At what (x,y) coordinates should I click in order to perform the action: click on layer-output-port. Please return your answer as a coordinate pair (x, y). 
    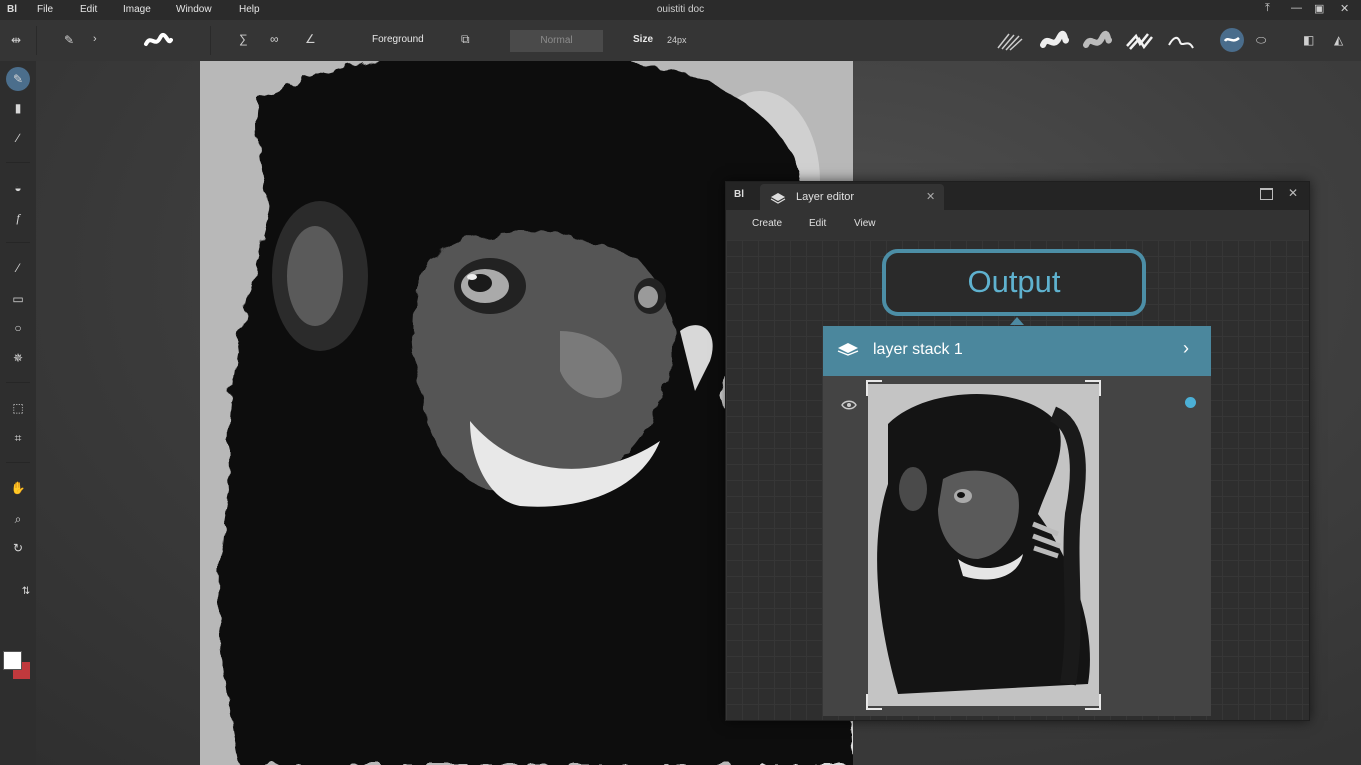
    Looking at the image, I should click on (1190, 402).